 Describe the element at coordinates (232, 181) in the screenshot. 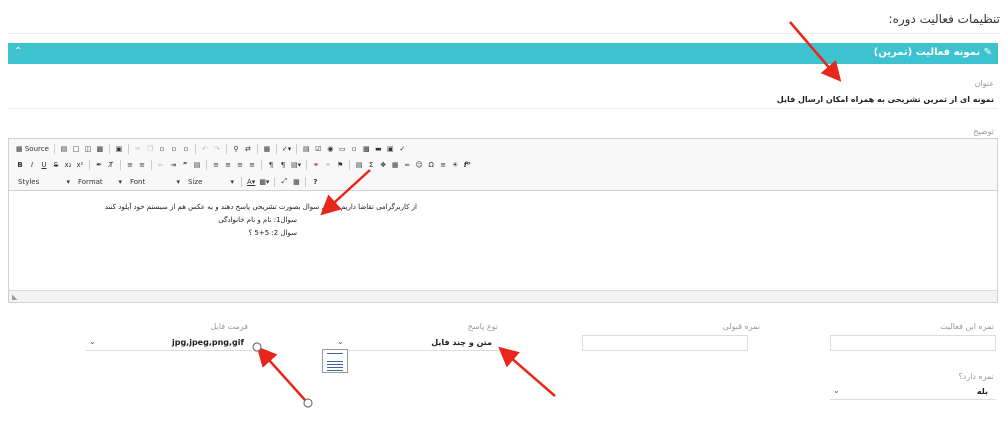

I see `chevron-down-icon: ▾` at that location.